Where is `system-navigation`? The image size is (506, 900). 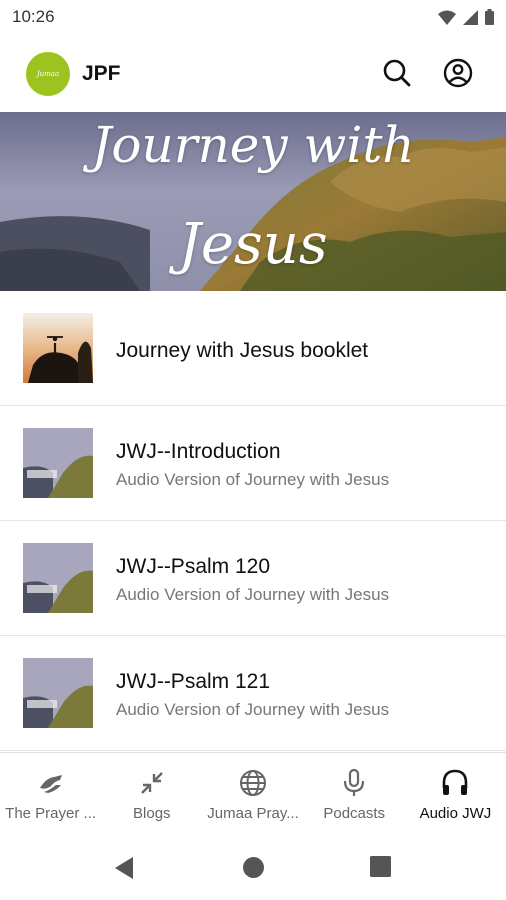
system-navigation is located at coordinates (253, 868).